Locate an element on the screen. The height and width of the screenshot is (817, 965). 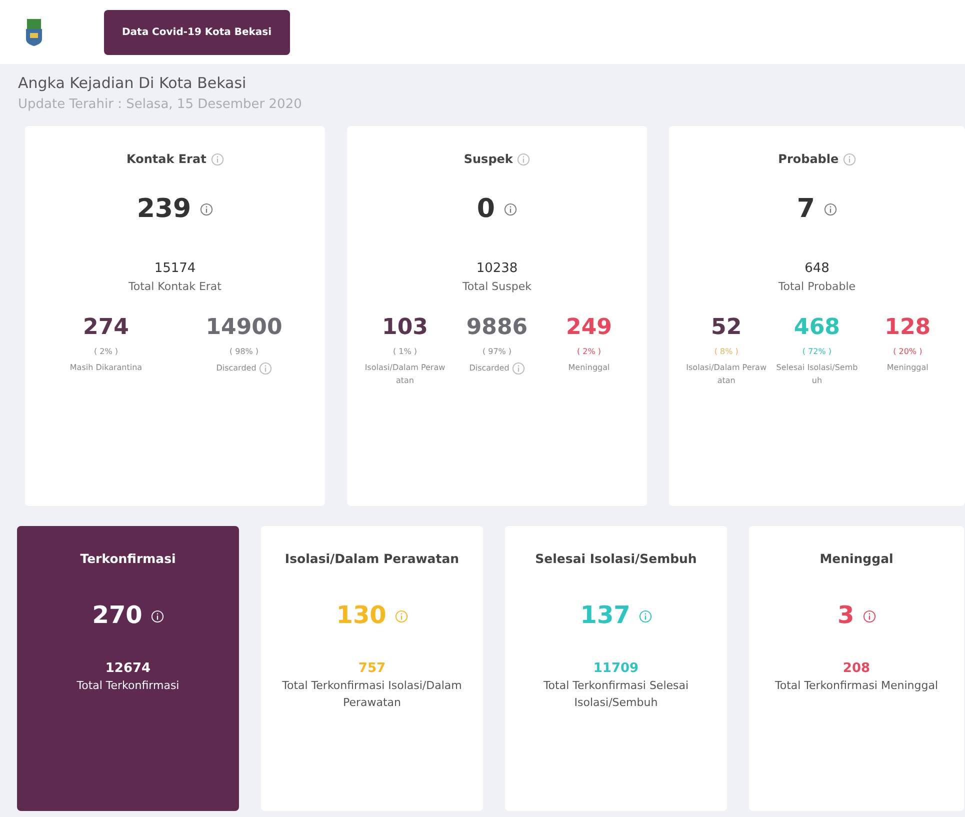
total-label: Total Terkonfirmasi is located at coordinates (128, 686).